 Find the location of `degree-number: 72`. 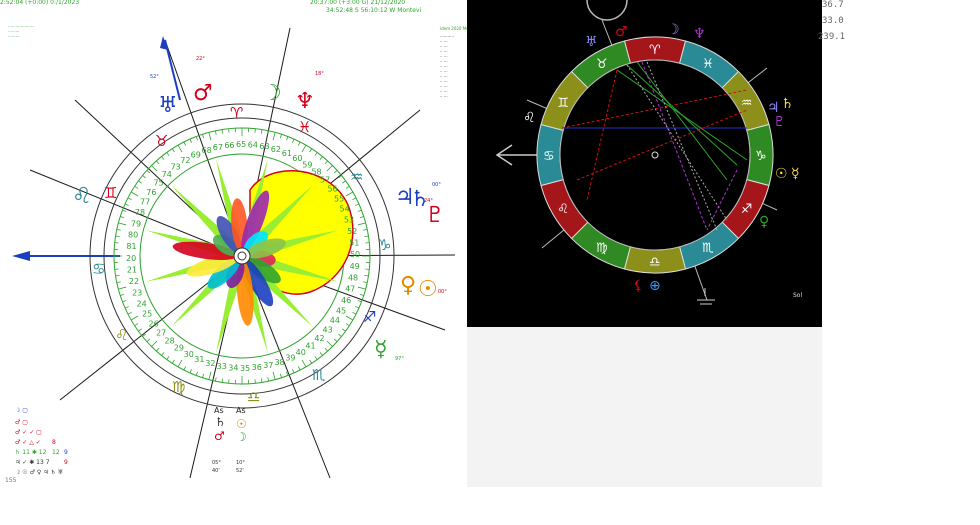

degree-number: 72 is located at coordinates (185, 160).